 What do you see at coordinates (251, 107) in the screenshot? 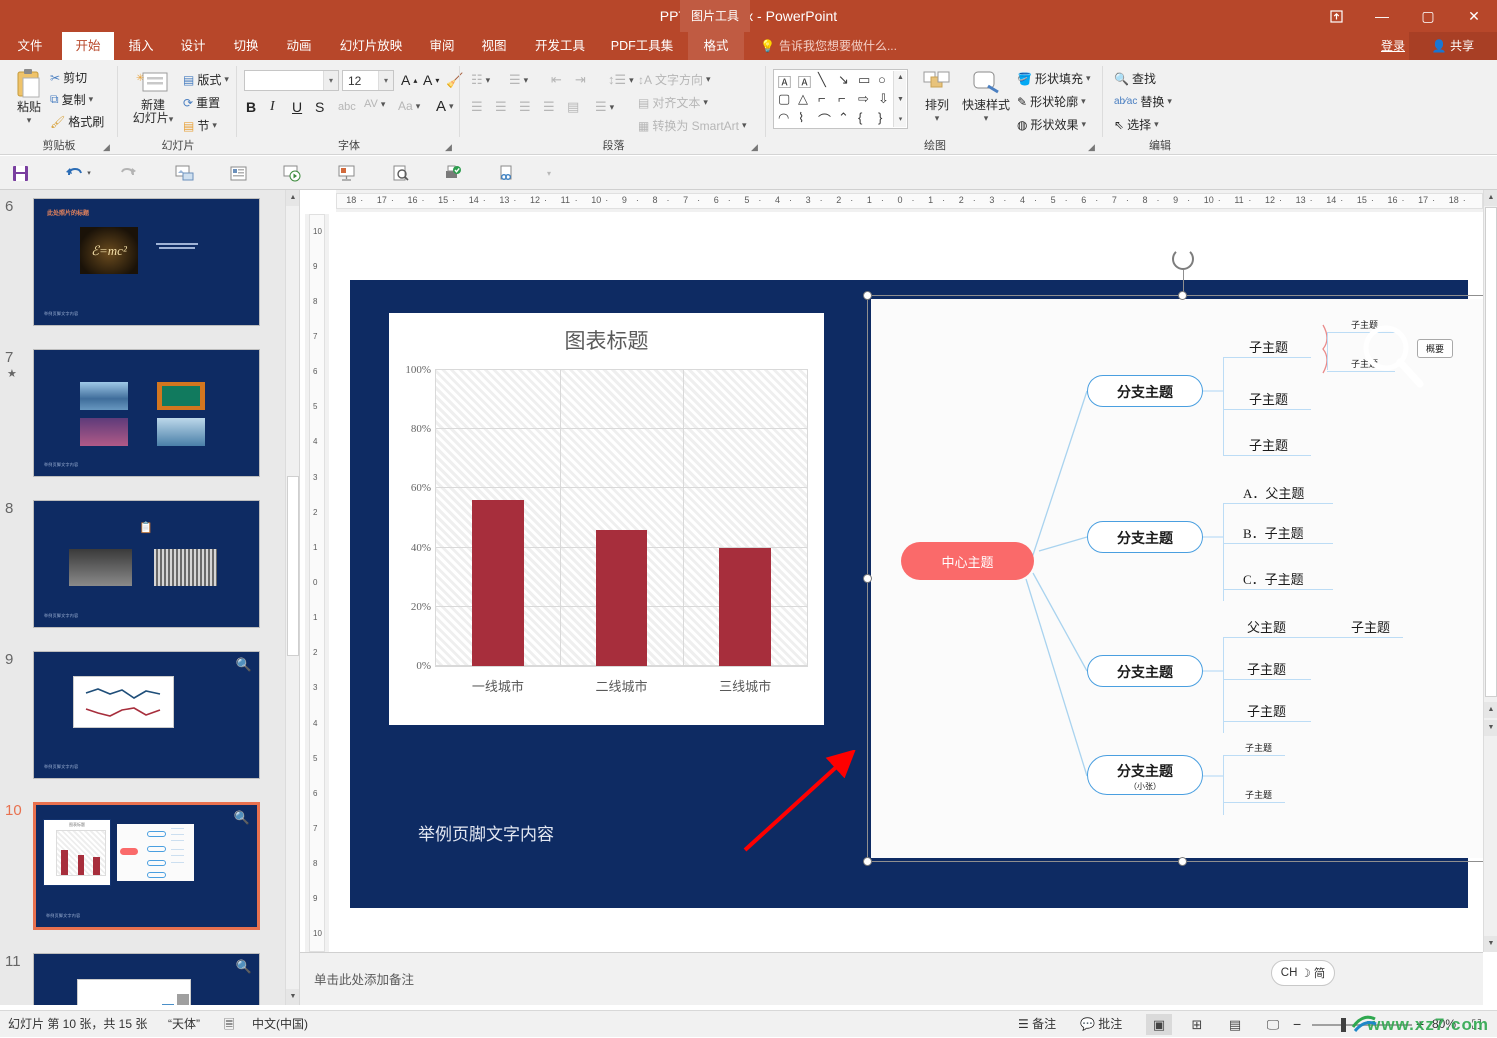
I see `bold-button: B` at bounding box center [251, 107].